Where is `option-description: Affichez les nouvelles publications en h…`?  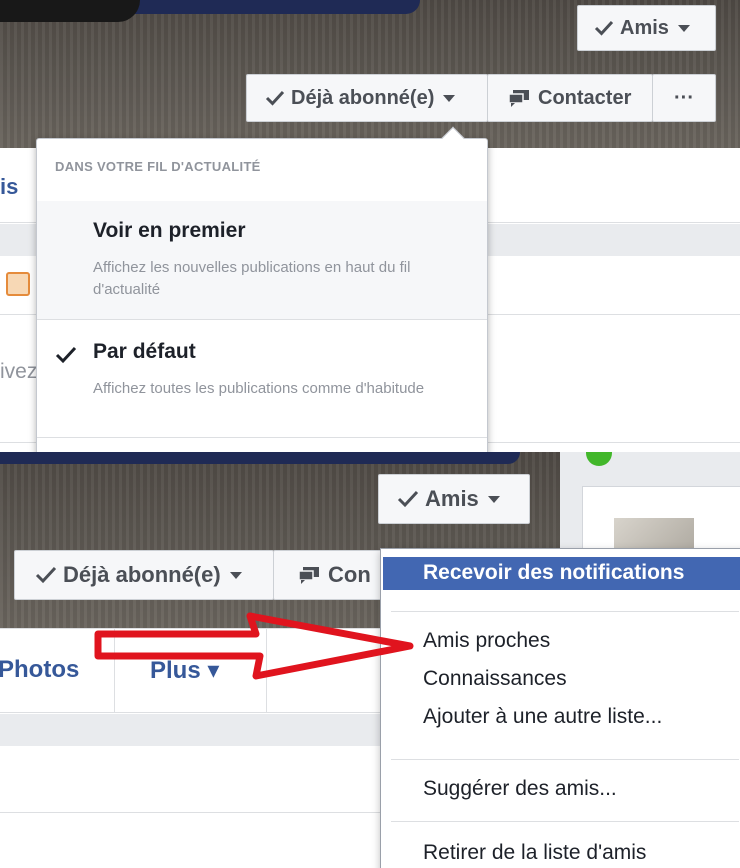
option-description: Affichez les nouvelles publications en h… is located at coordinates (252, 278).